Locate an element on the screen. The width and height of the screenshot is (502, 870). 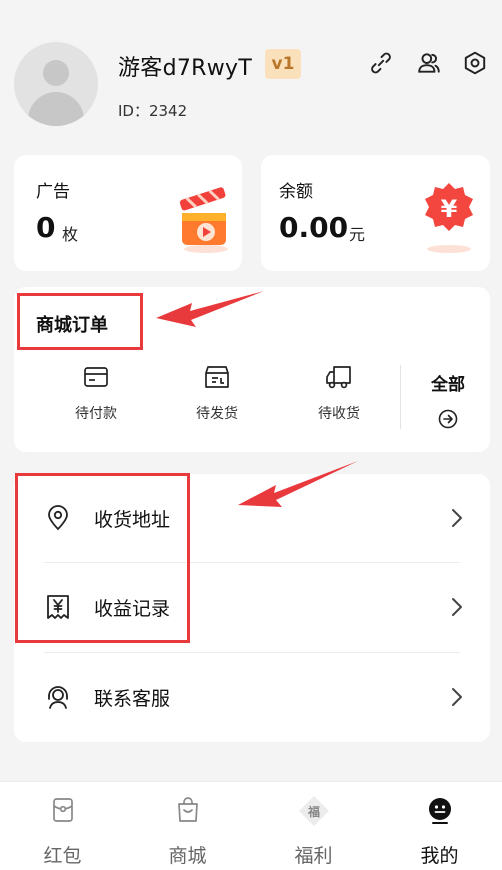
link-button is located at coordinates (381, 63).